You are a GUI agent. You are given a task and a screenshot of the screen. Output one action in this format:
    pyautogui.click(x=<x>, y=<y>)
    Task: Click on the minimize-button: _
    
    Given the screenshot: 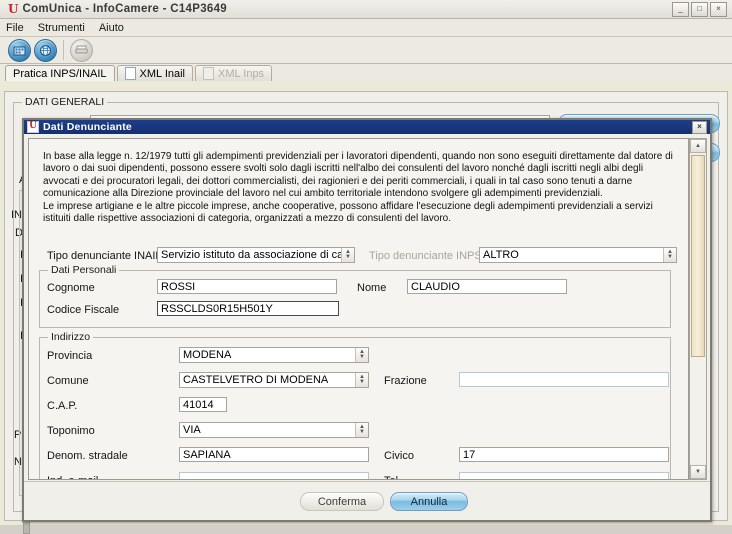 What is the action you would take?
    pyautogui.click(x=680, y=9)
    